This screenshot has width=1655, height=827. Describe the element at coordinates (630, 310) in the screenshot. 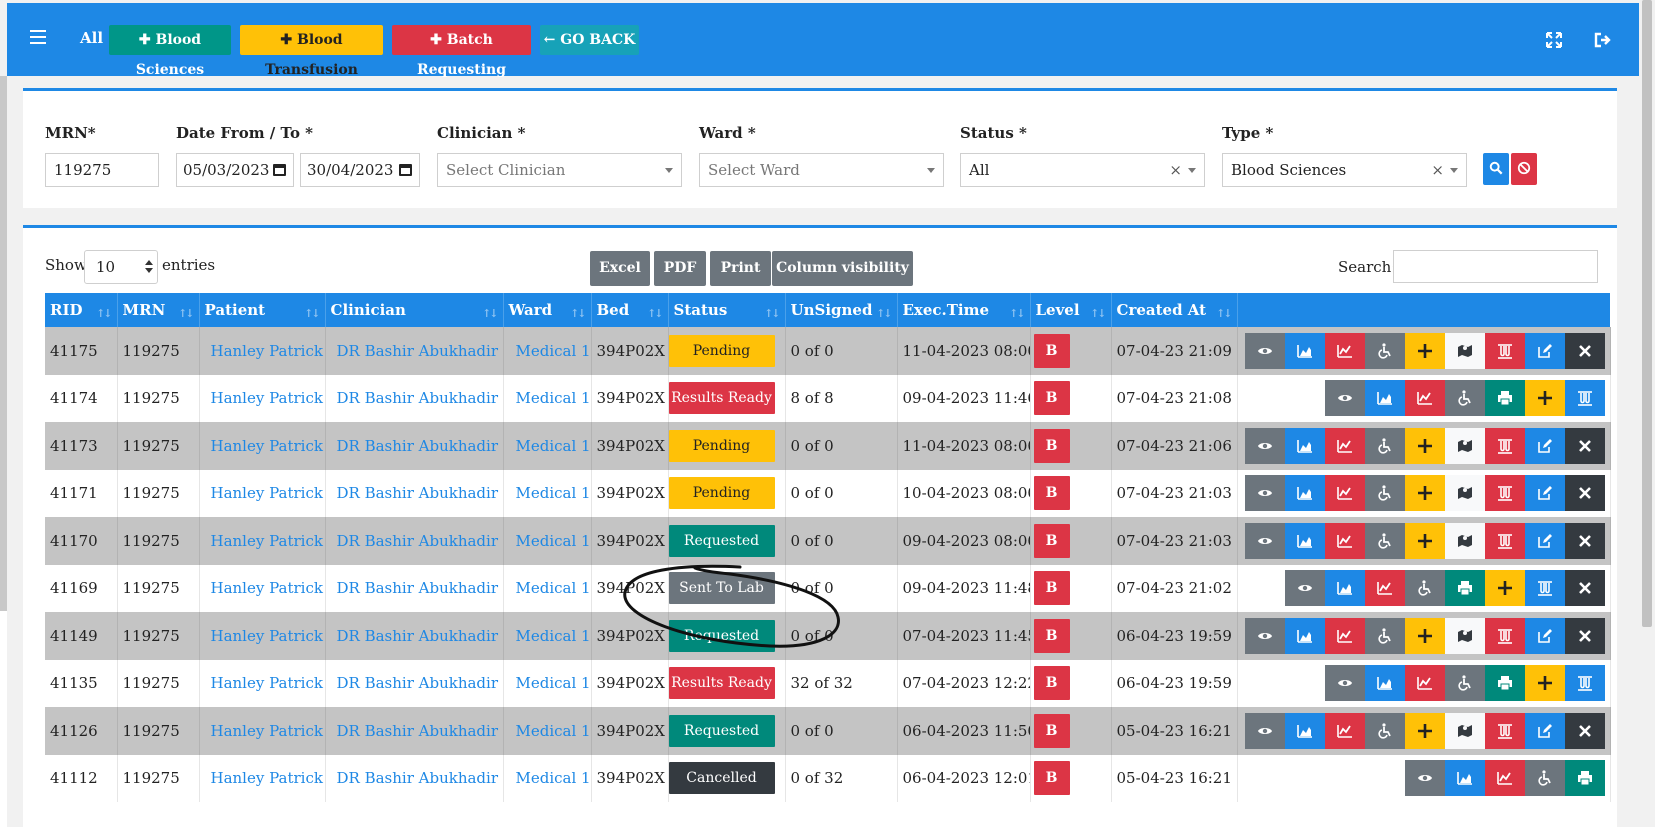

I see `col-bed: Bed ↑↓` at that location.